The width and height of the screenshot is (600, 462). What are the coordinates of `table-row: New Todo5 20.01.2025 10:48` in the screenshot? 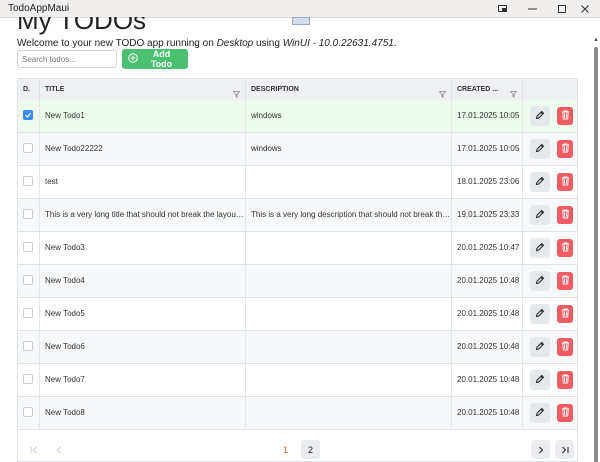 It's located at (297, 314).